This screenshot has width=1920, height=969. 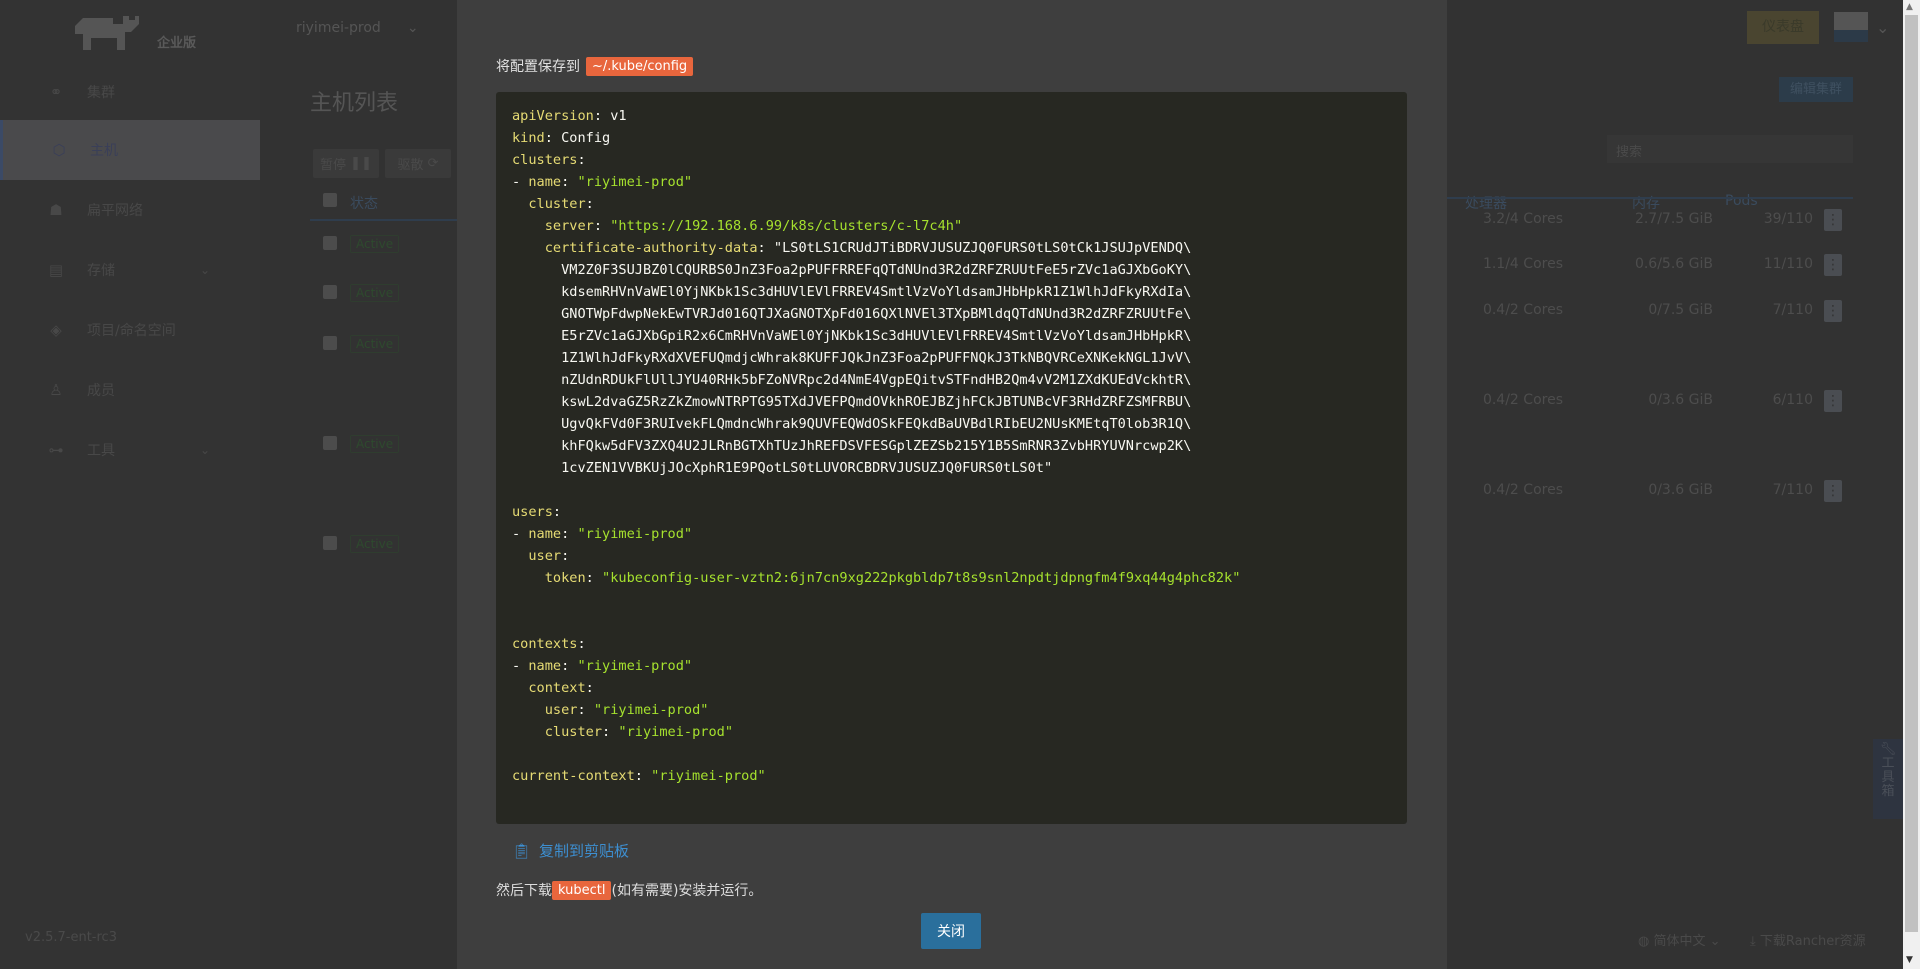 I want to click on toolbox-tab: 🔧︎ 工具箱, so click(x=1888, y=779).